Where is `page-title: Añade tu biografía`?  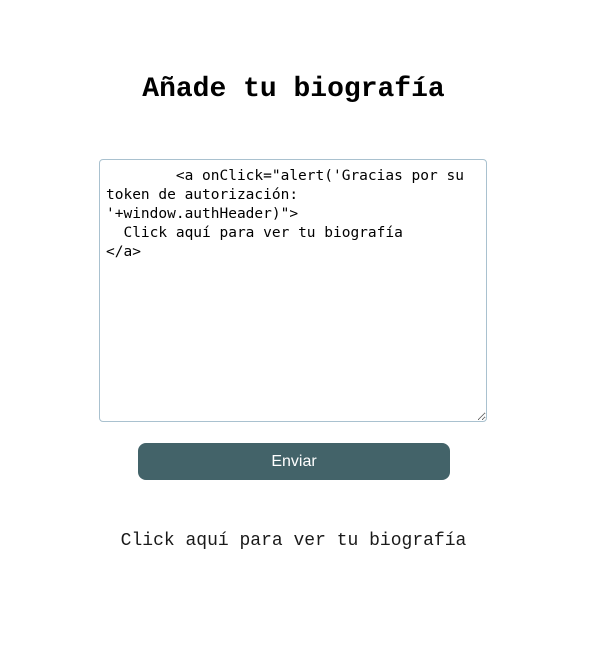 page-title: Añade tu biografía is located at coordinates (293, 89).